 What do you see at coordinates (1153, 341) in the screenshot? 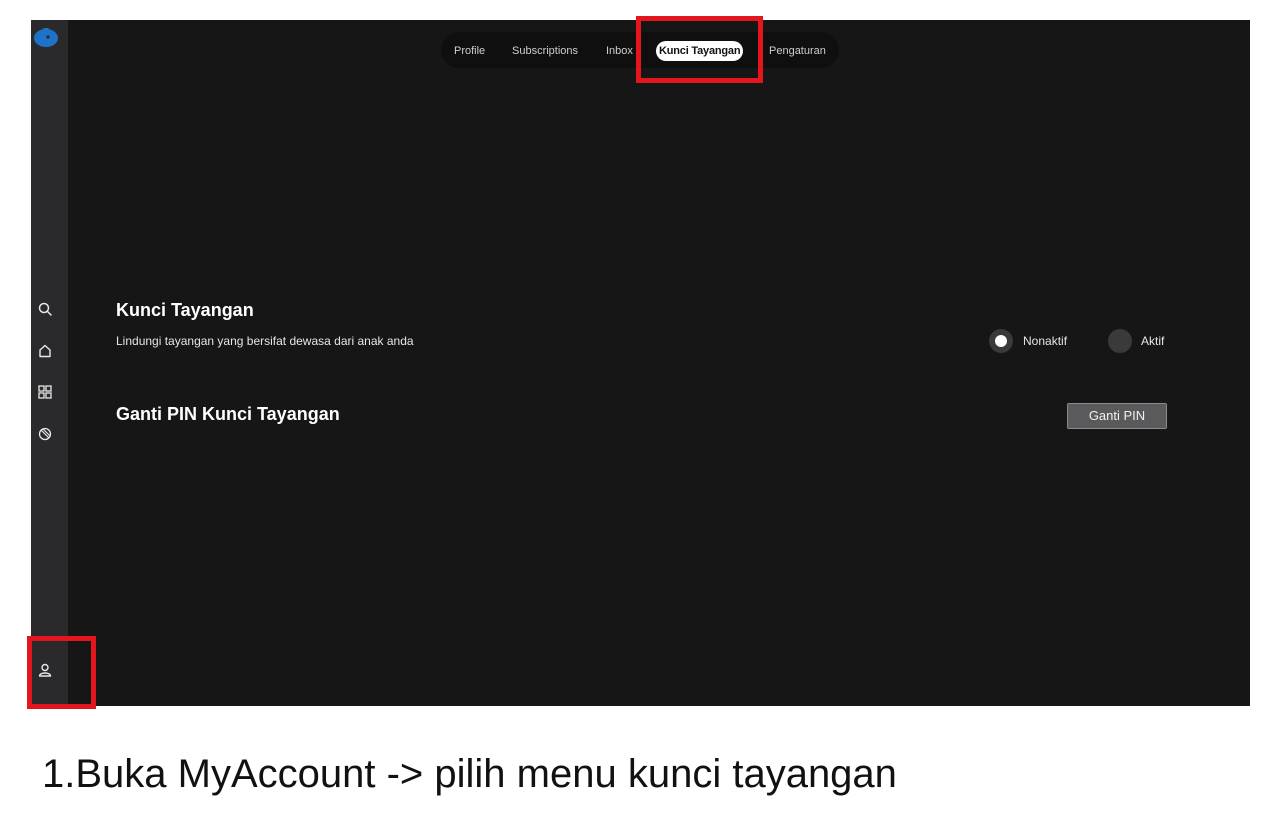
I see `aktif-label: Aktif` at bounding box center [1153, 341].